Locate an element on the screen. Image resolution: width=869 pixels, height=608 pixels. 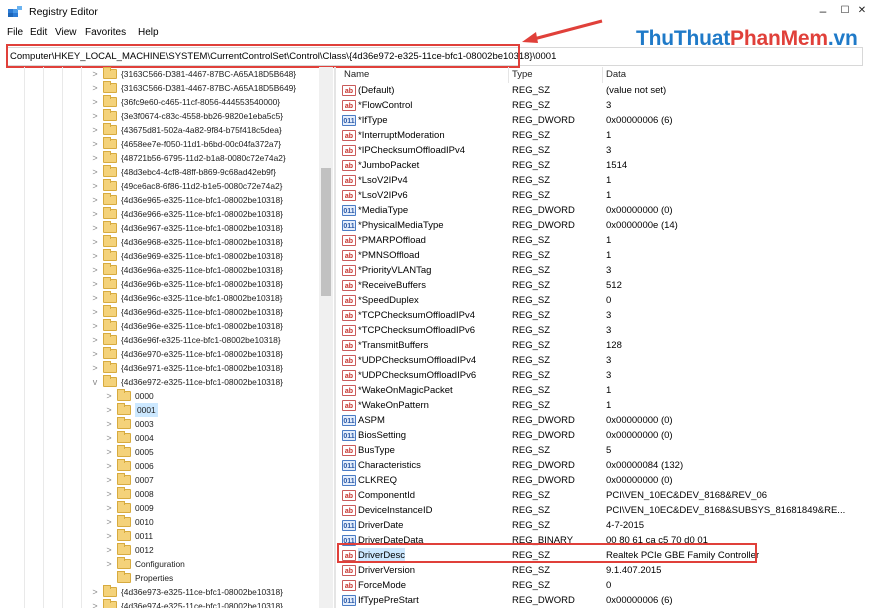
value-row: ab *UDPChecksumOffloadIPv4 REG_SZ 3 is located at coordinates (602, 360).